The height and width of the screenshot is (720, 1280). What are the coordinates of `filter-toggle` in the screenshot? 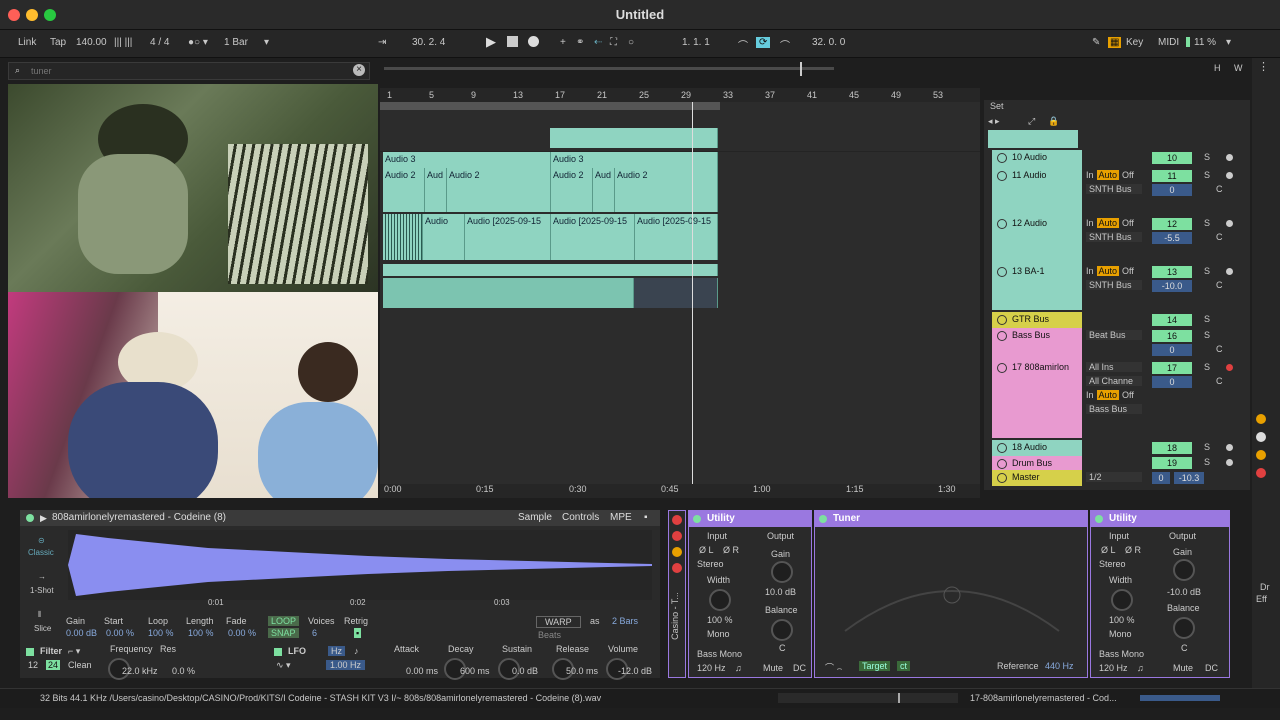 It's located at (30, 652).